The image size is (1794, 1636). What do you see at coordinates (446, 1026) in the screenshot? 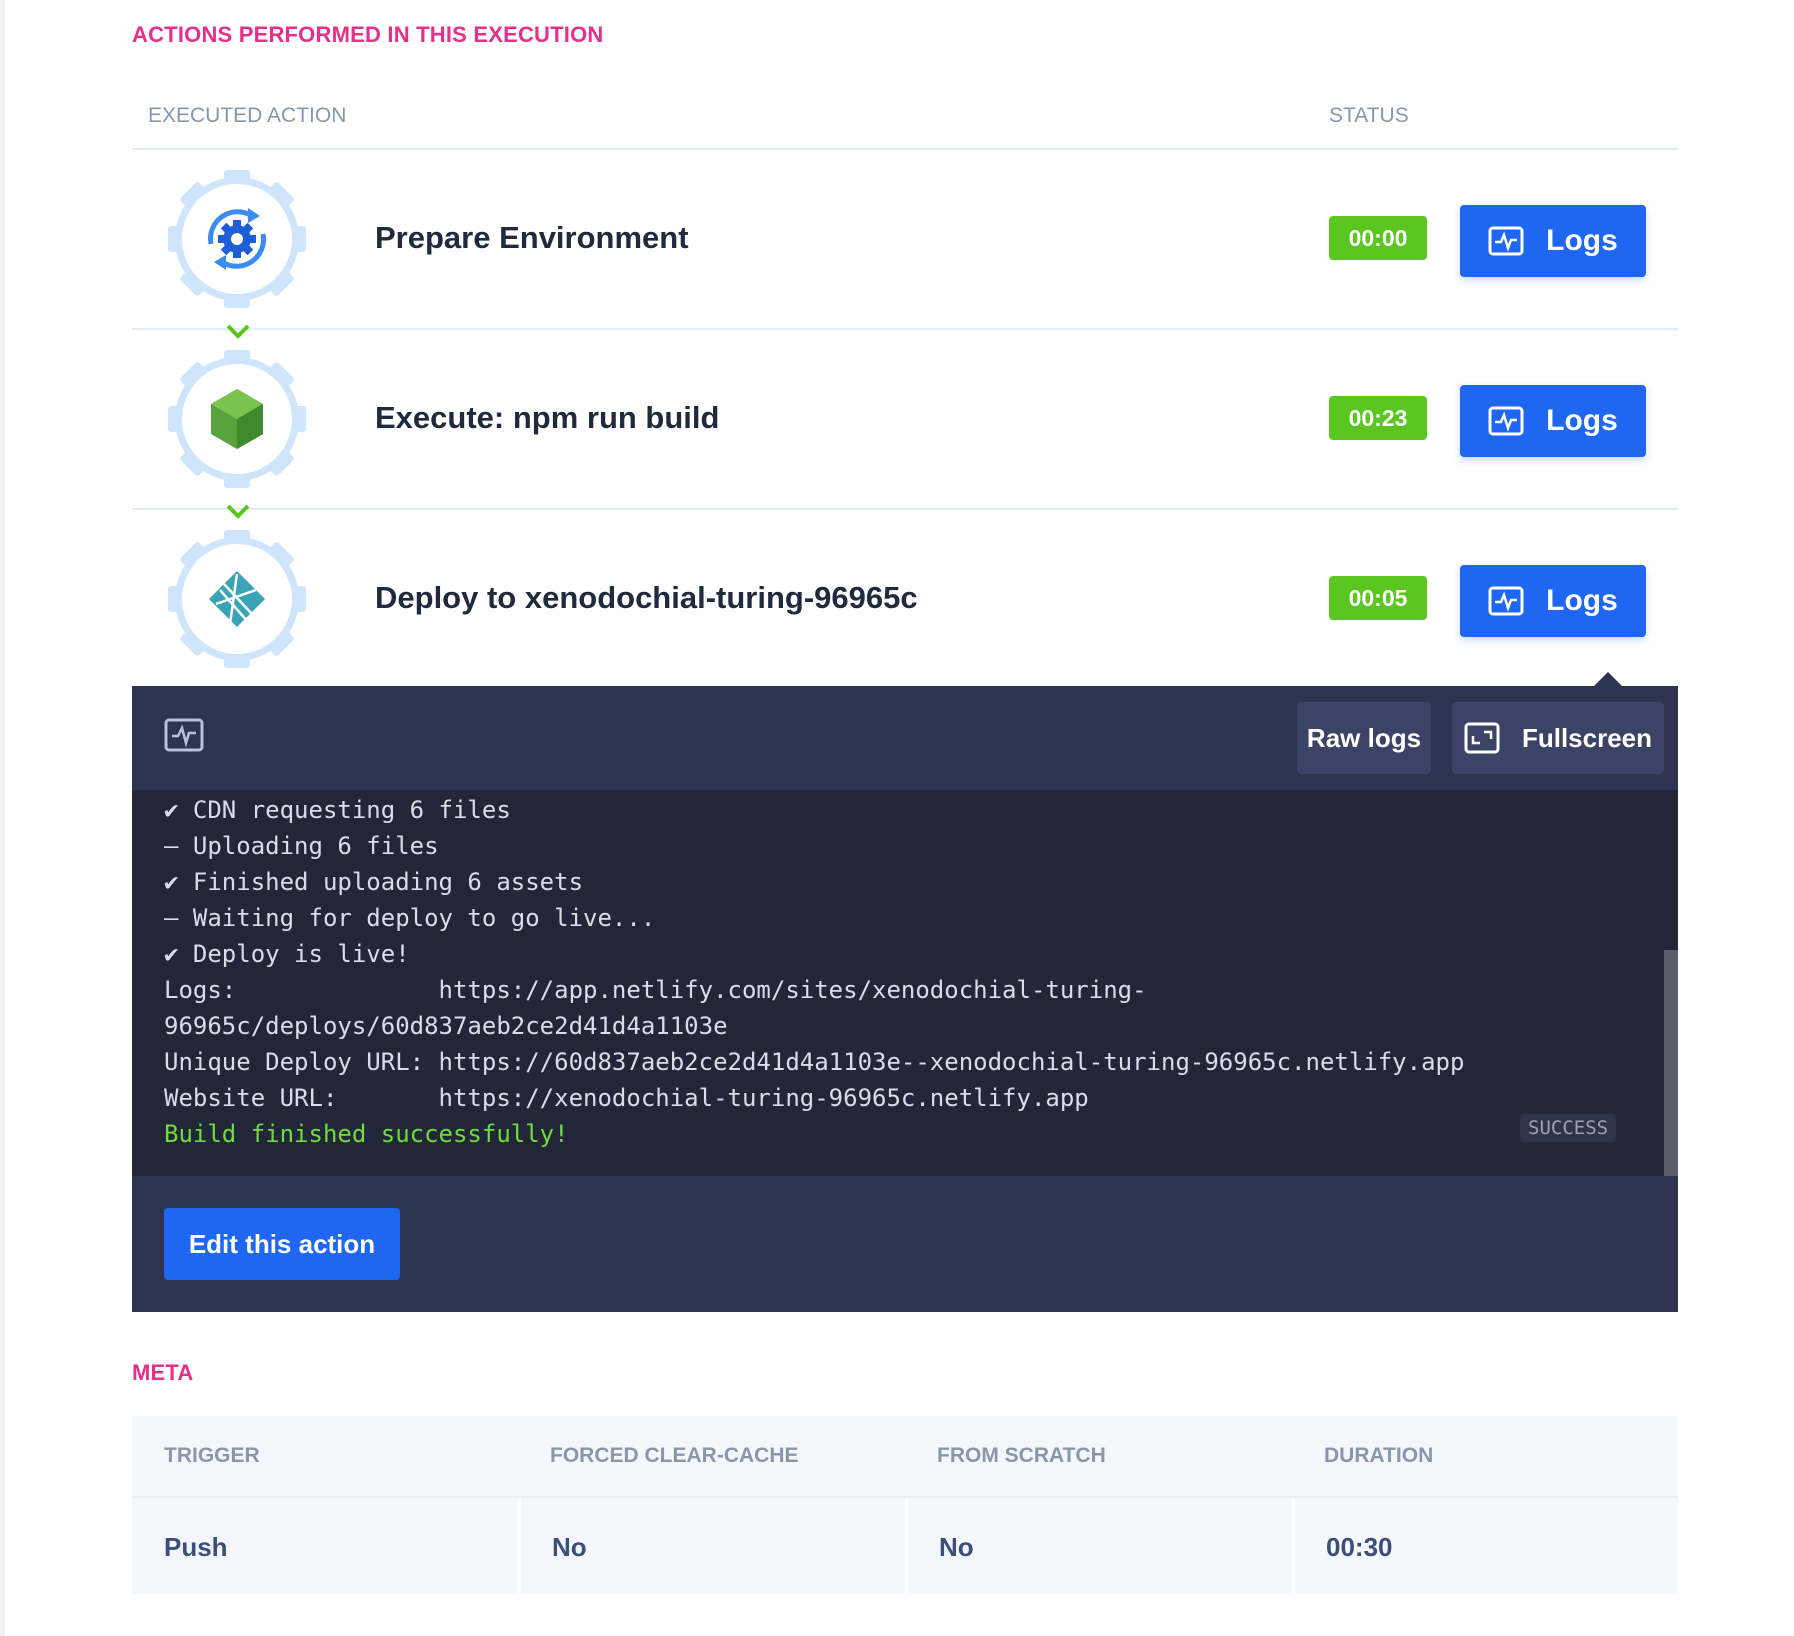
I see `log-line: 96965c/deploys/60d837aeb2ce2d41d4a1103e` at bounding box center [446, 1026].